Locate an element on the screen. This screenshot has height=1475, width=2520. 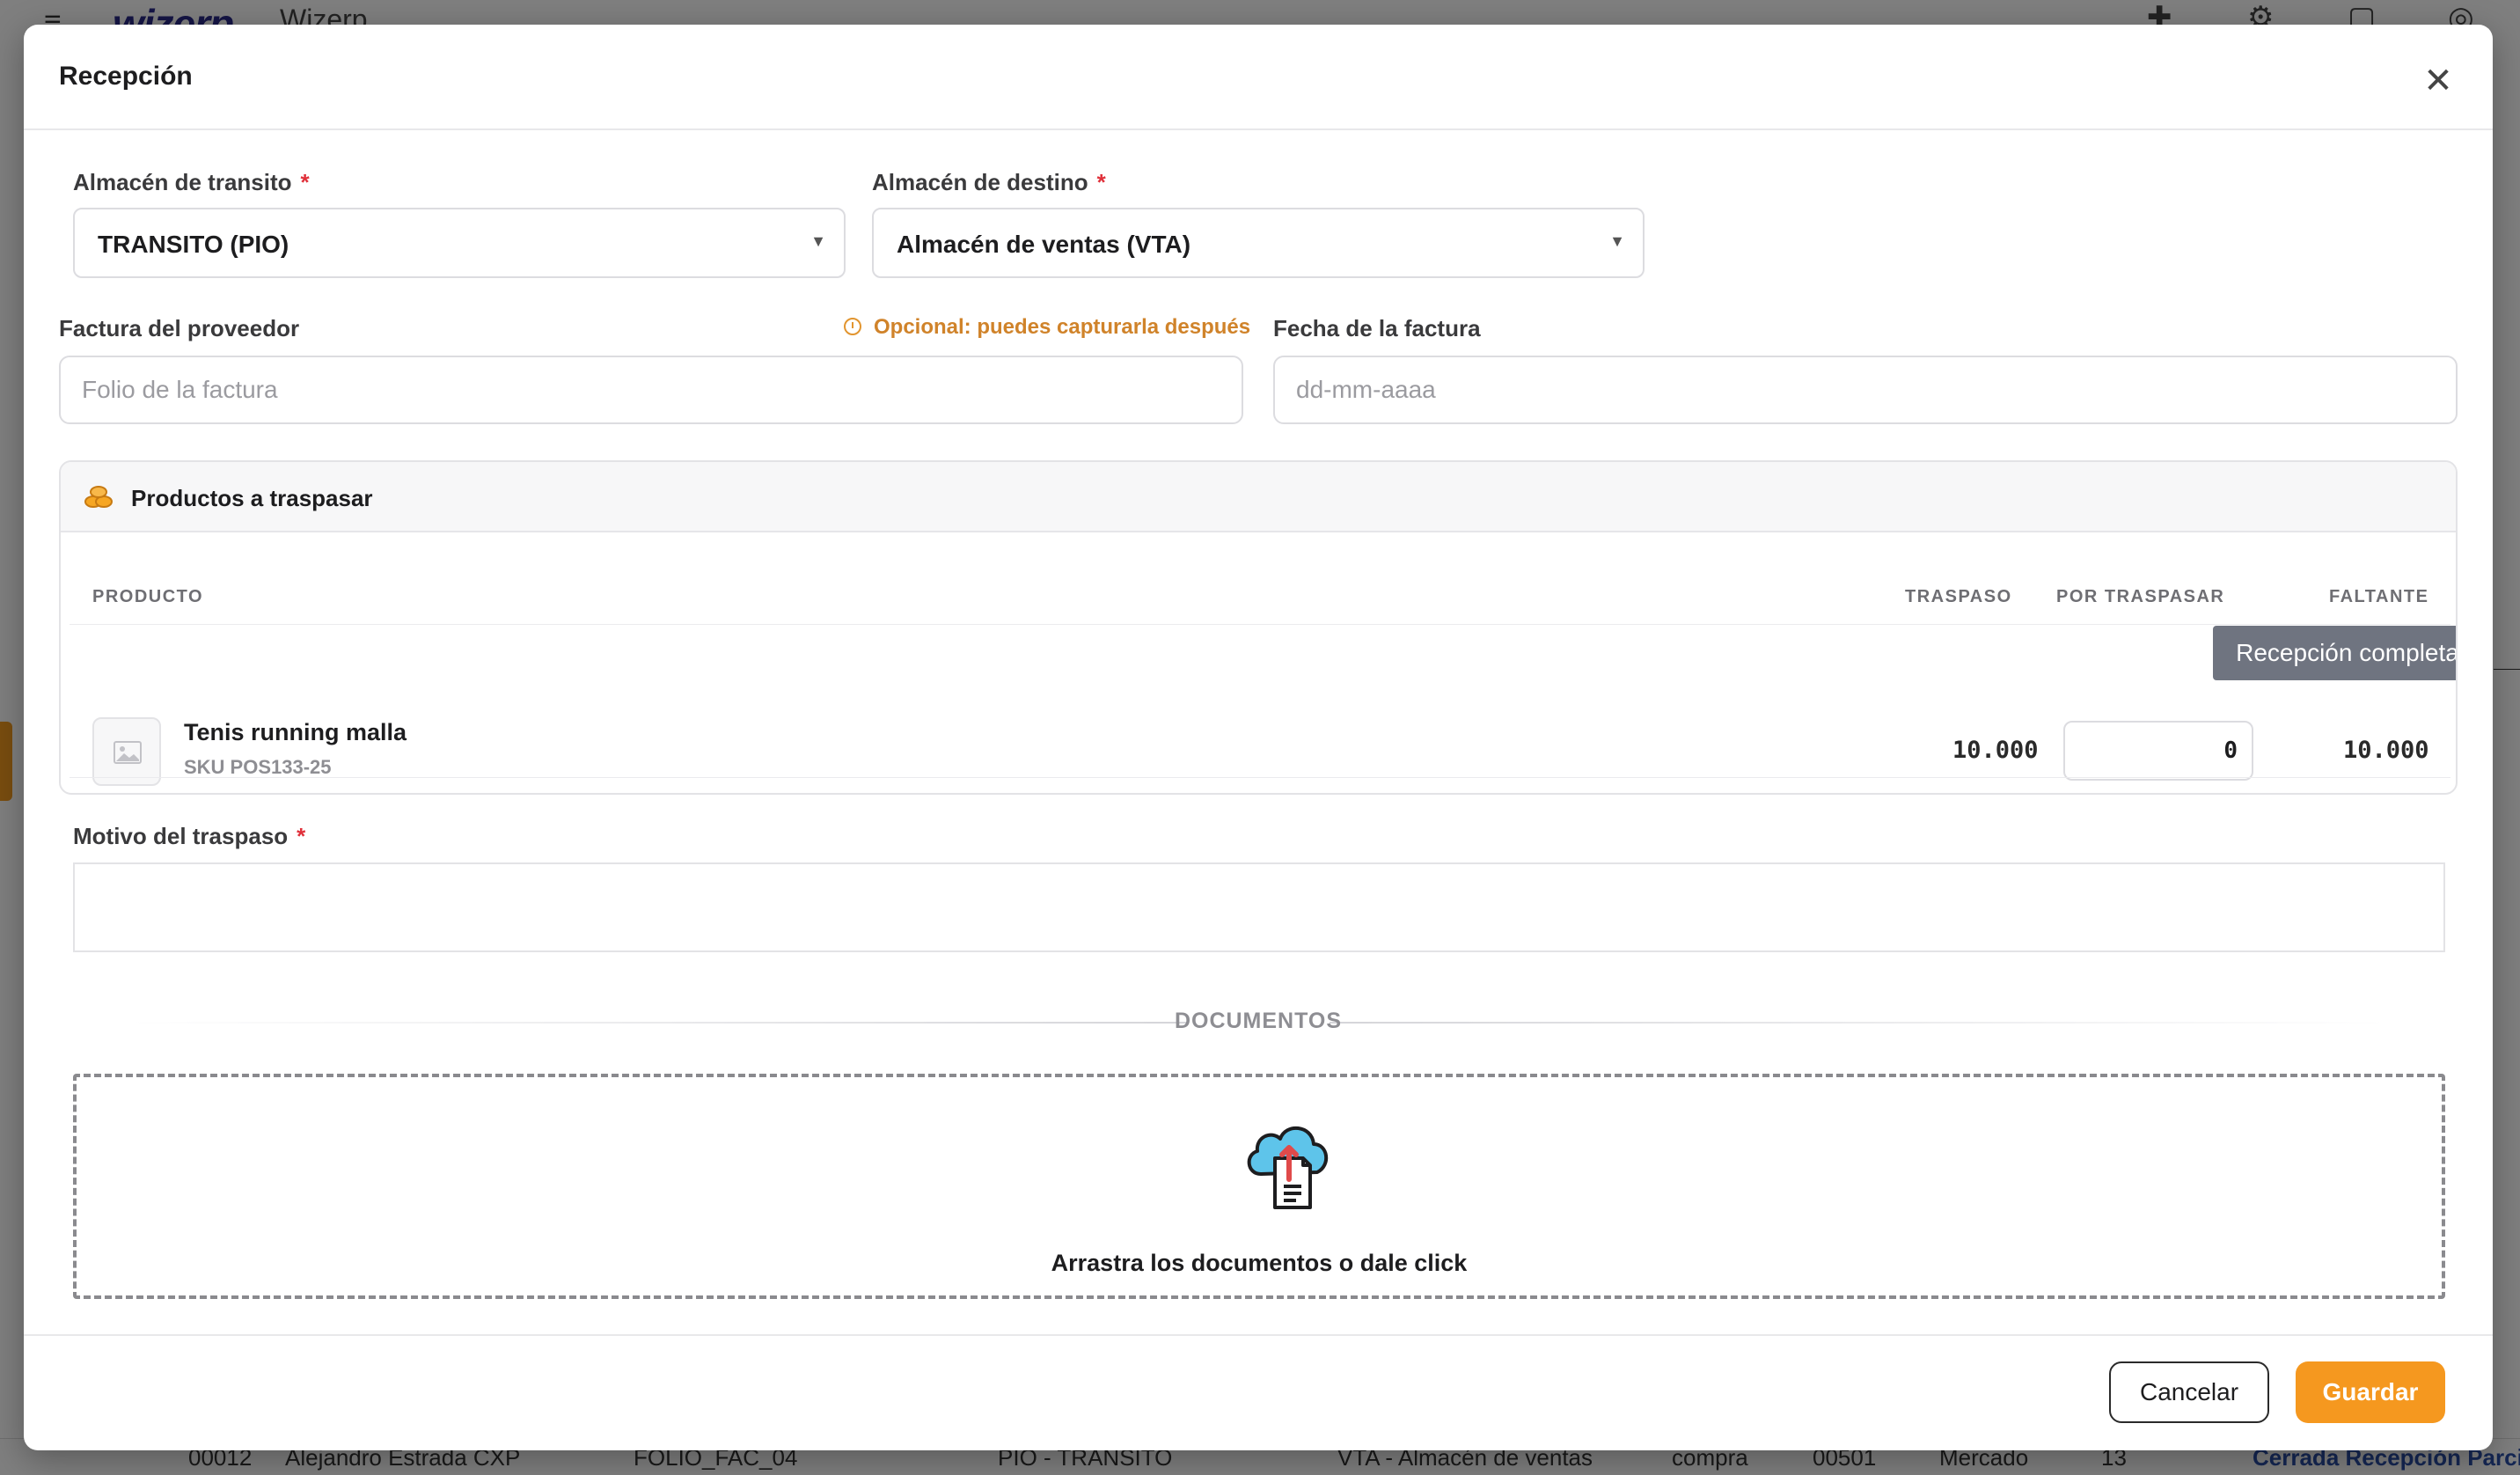
coins-icon is located at coordinates (98, 497).